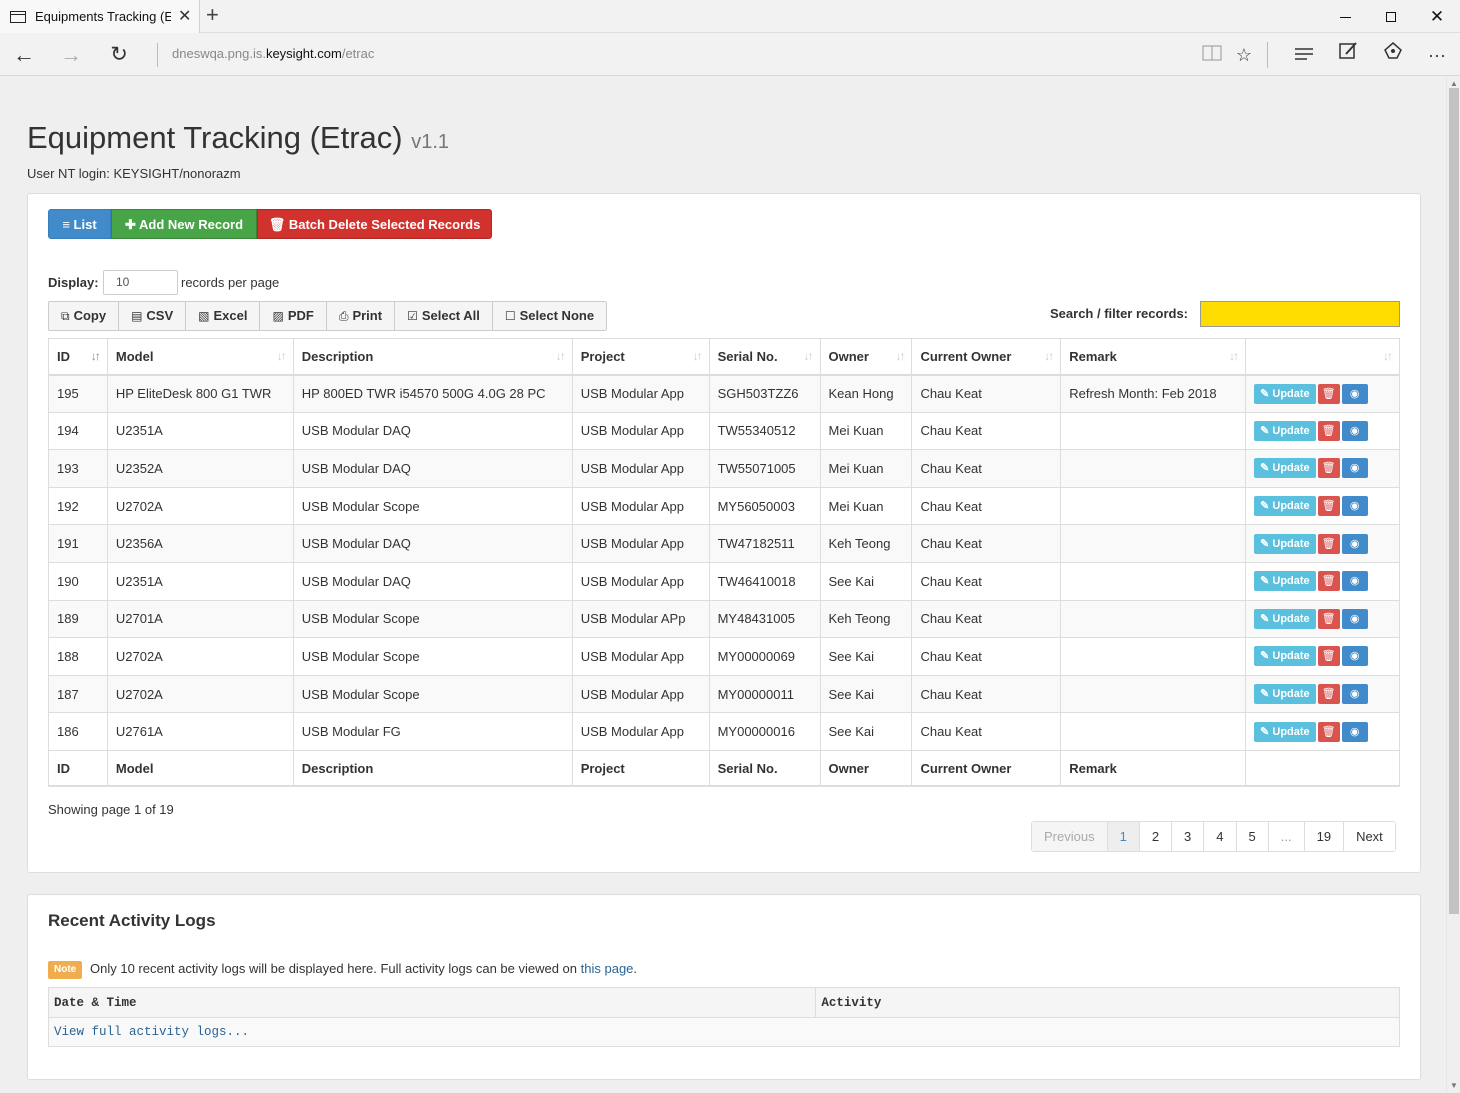 Image resolution: width=1460 pixels, height=1093 pixels. Describe the element at coordinates (223, 316) in the screenshot. I see `excel-button: ▧ Excel` at that location.